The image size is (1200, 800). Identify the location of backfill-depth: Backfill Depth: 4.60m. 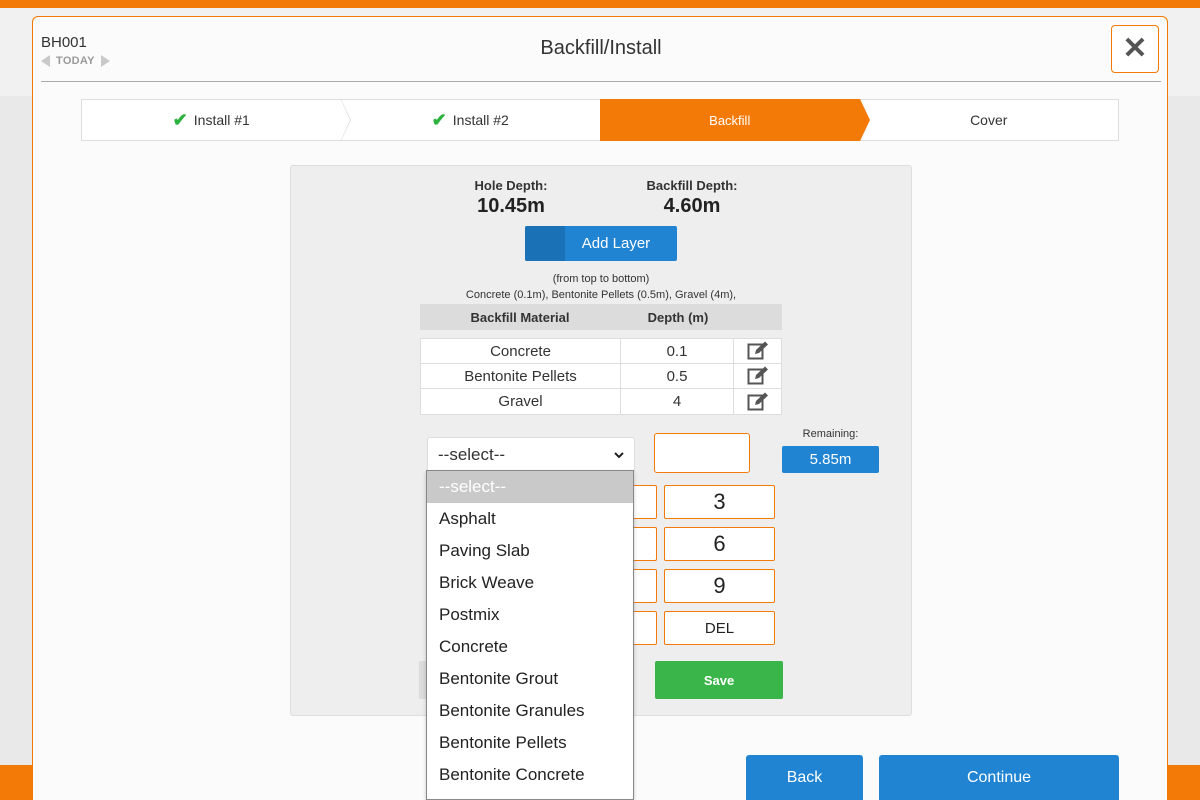
(692, 198).